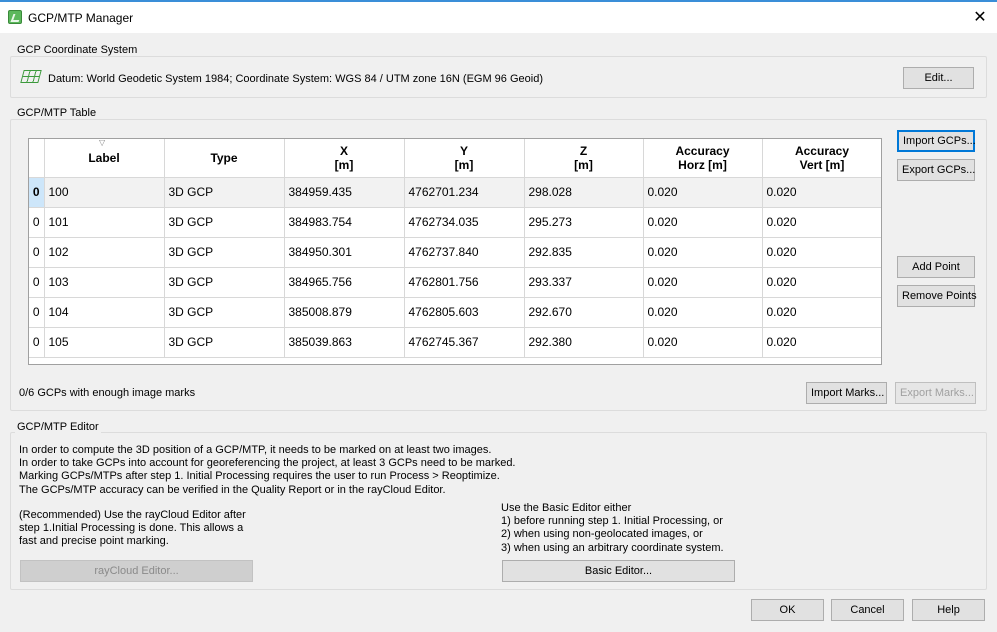 The width and height of the screenshot is (997, 632). I want to click on app-icon, so click(15, 17).